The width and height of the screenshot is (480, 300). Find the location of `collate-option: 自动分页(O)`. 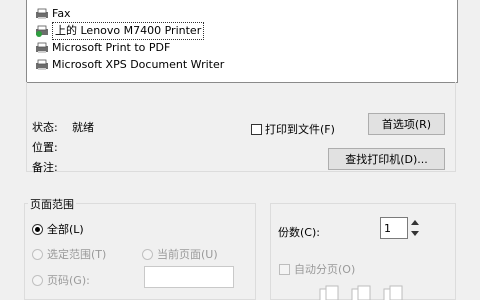

collate-option: 自动分页(O) is located at coordinates (317, 269).